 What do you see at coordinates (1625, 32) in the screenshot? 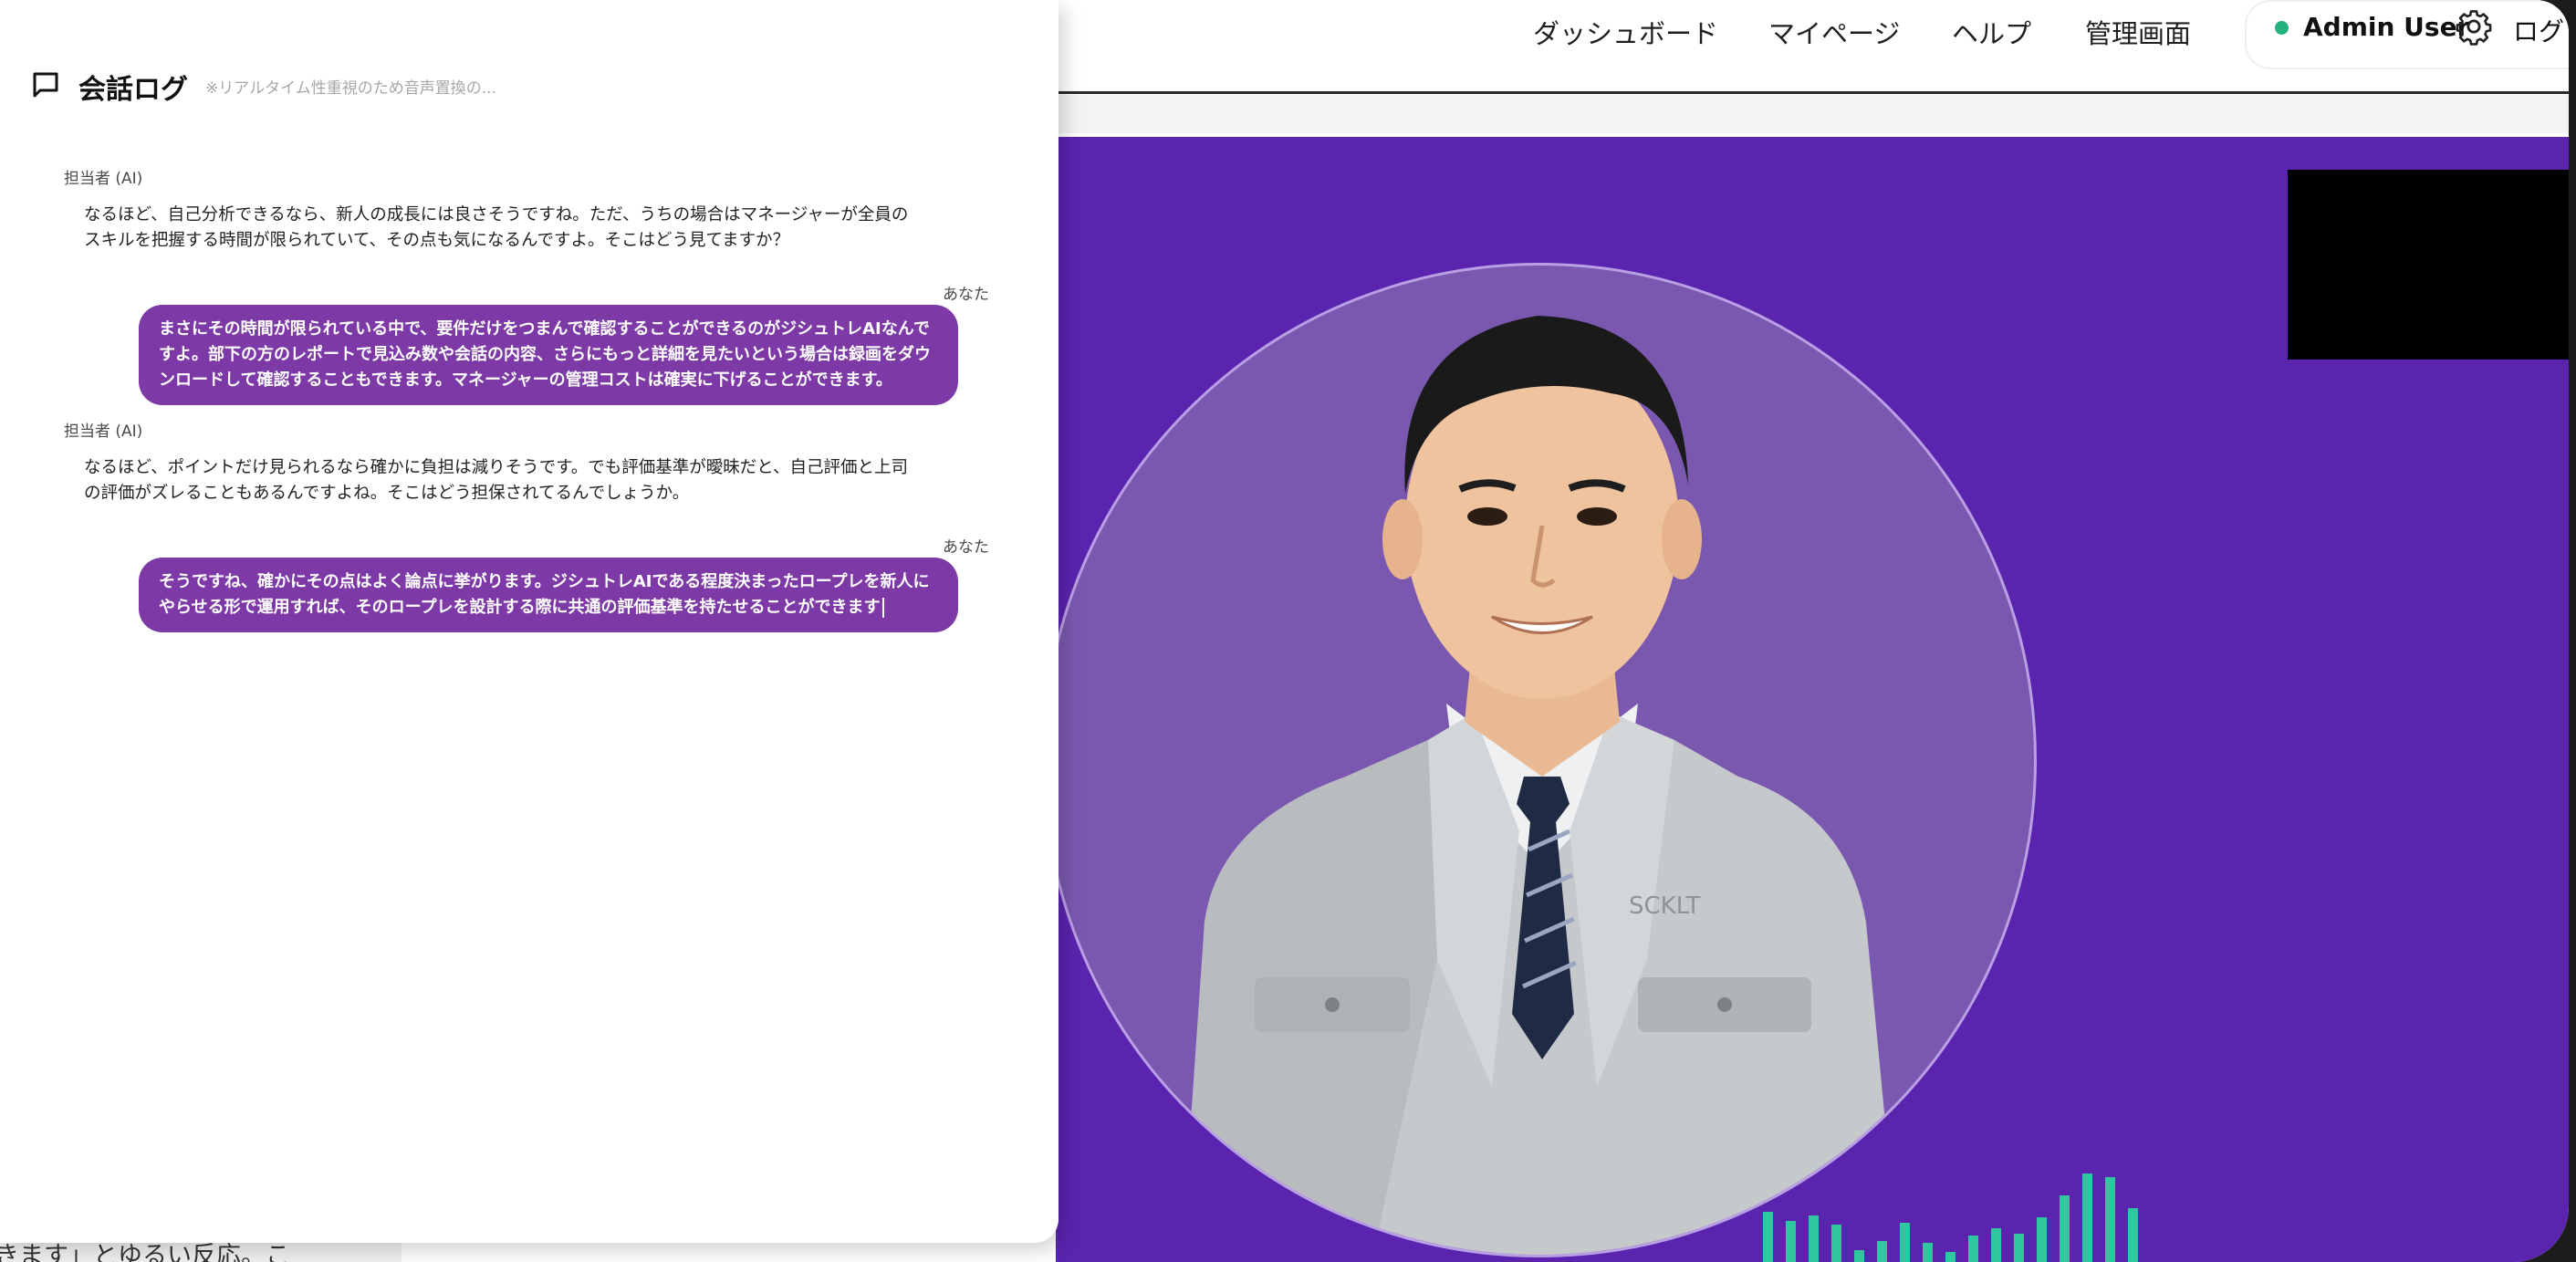
I see `nav-dashboard: ダッシュボード` at bounding box center [1625, 32].